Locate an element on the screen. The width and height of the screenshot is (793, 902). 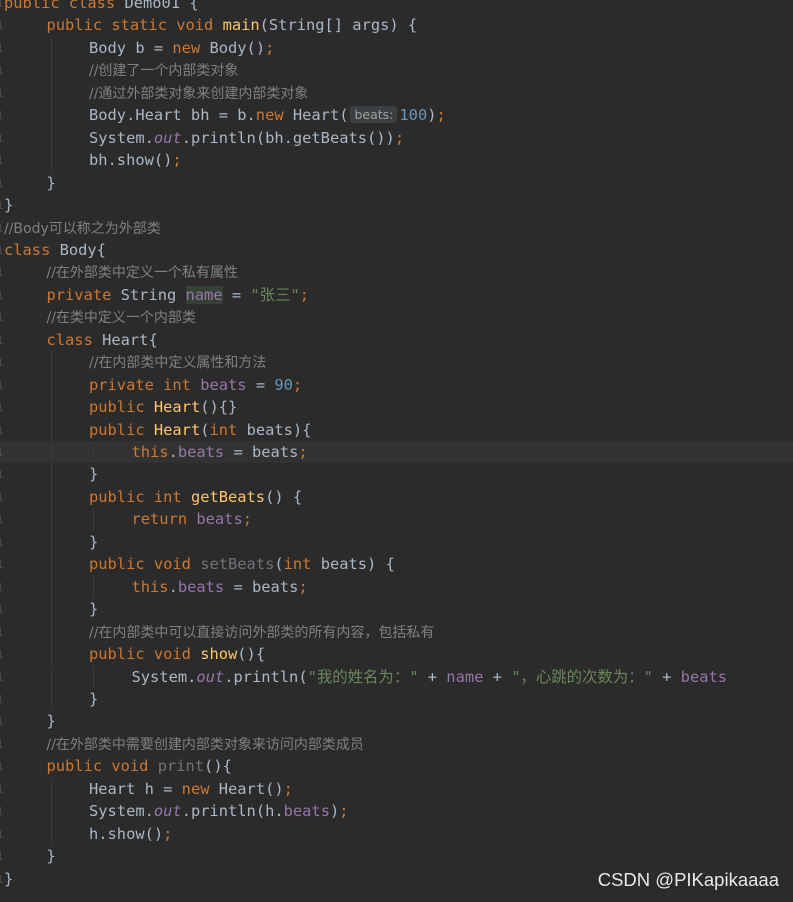
code-line: public void show(){ is located at coordinates (396, 654).